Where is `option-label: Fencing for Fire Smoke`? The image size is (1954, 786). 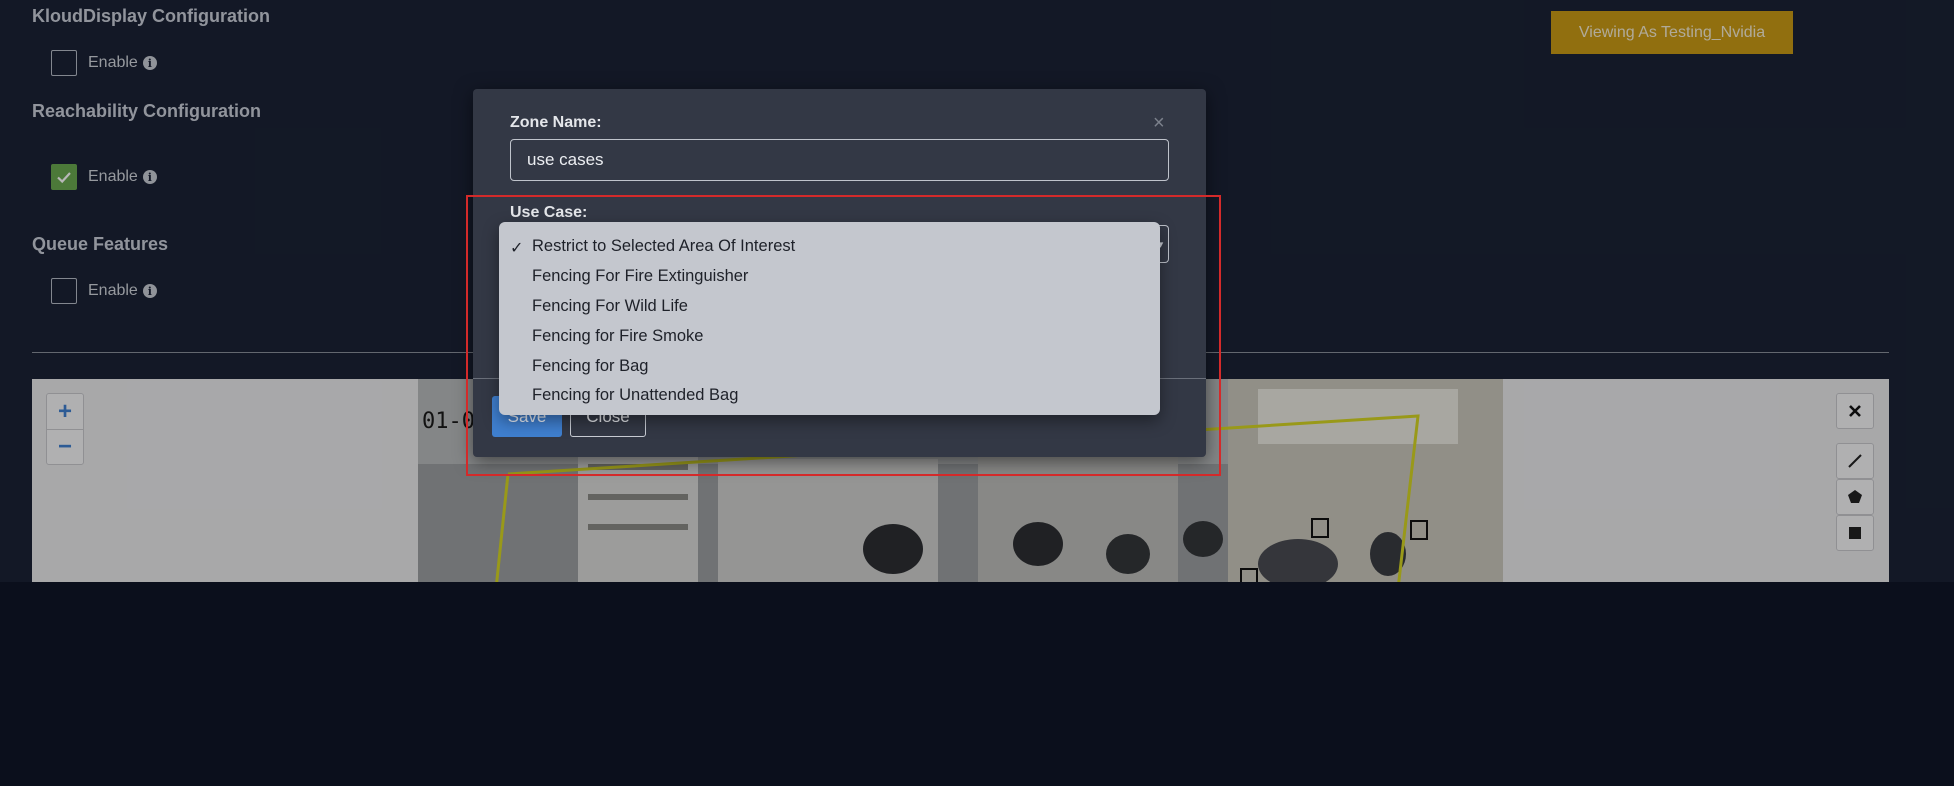
option-label: Fencing for Fire Smoke is located at coordinates (618, 335).